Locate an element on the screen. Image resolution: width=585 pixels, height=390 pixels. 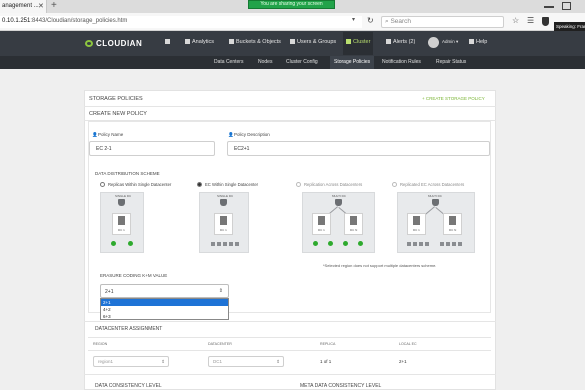
subnav-nodes: Nodes is located at coordinates (265, 62).